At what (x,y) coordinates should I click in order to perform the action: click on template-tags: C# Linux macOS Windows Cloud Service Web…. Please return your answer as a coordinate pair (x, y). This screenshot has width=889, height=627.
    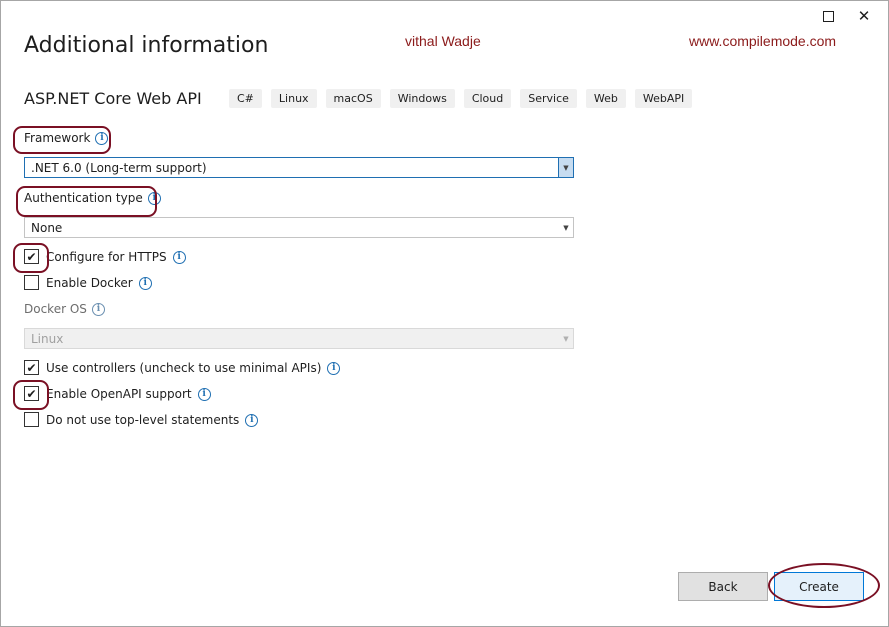
    Looking at the image, I should click on (461, 98).